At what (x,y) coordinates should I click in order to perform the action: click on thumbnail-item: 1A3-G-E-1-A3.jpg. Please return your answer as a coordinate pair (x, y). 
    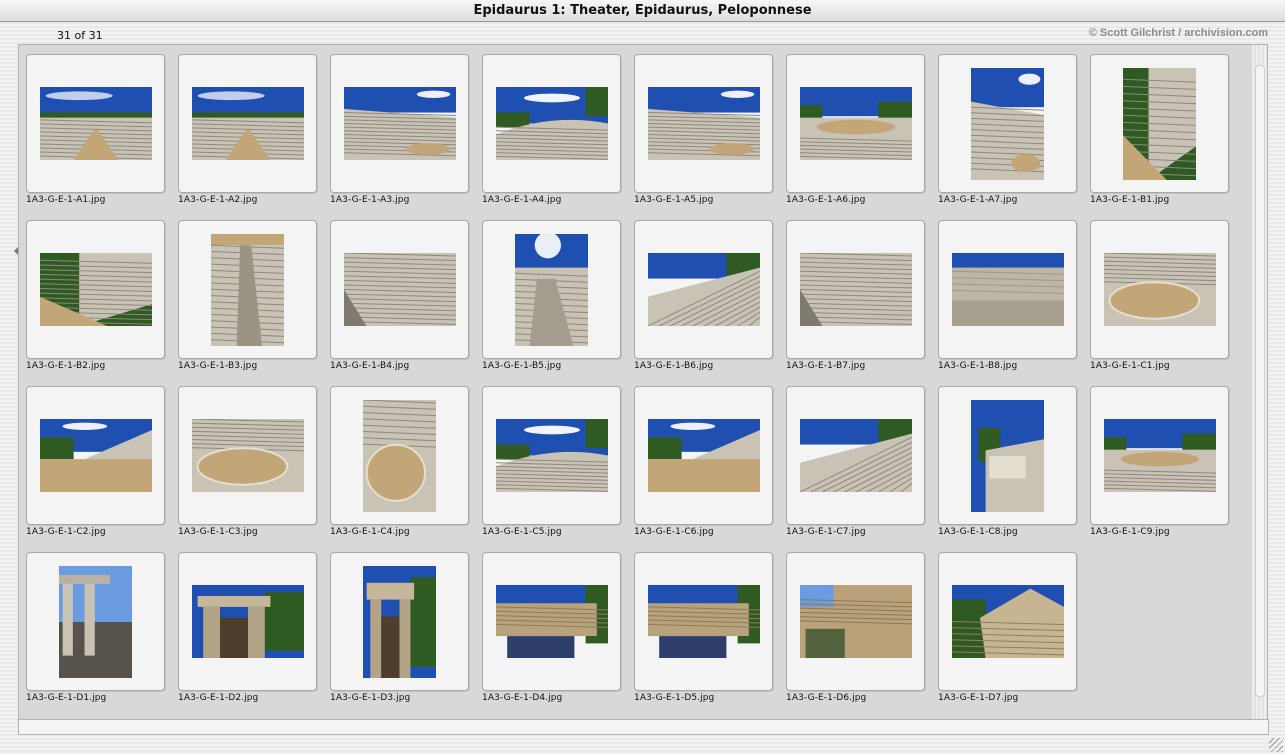
    Looking at the image, I should click on (399, 127).